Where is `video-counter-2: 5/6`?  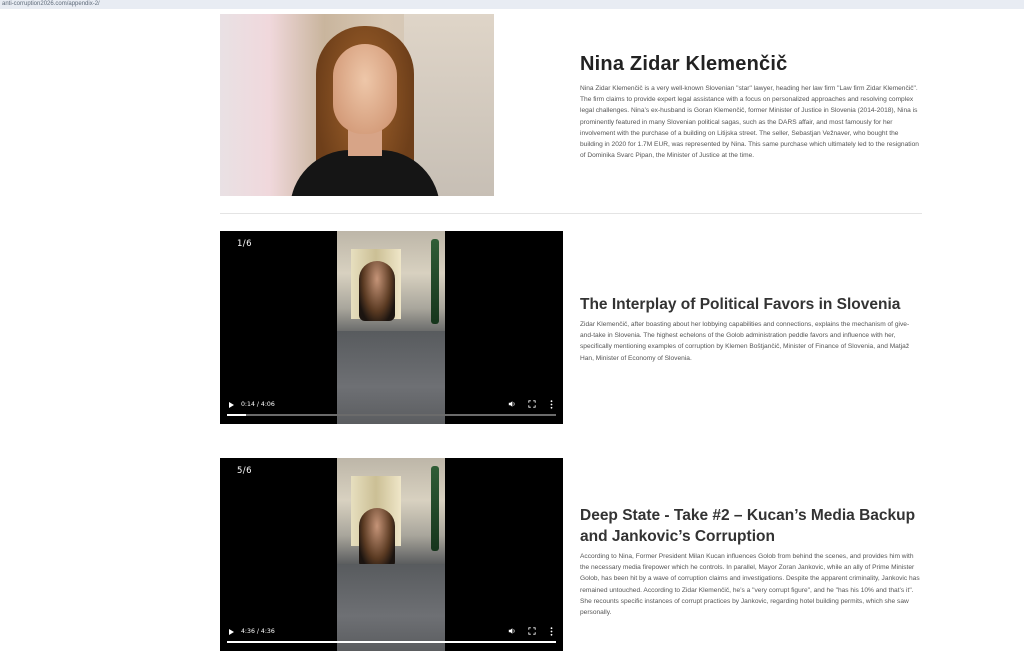
video-counter-2: 5/6 is located at coordinates (244, 471).